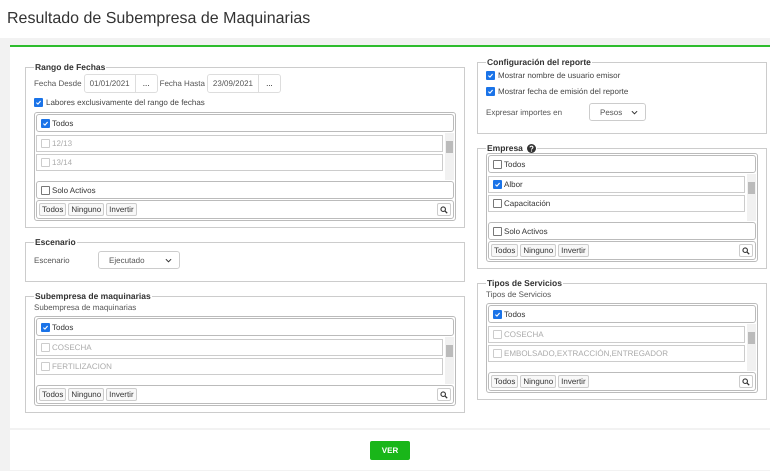  What do you see at coordinates (125, 102) in the screenshot?
I see `checkbox-label: Labores exclusivamente del rango de fechas` at bounding box center [125, 102].